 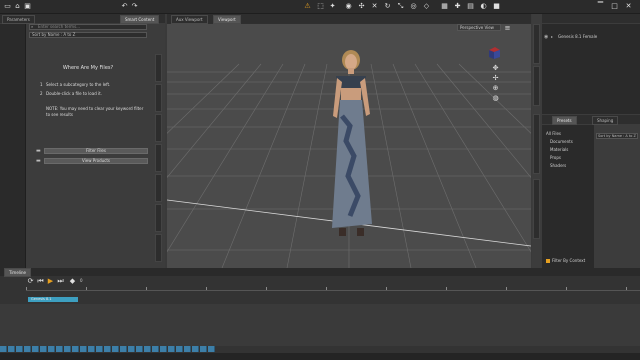 I want to click on go-to-start-icon: ⏮, so click(x=40, y=281).